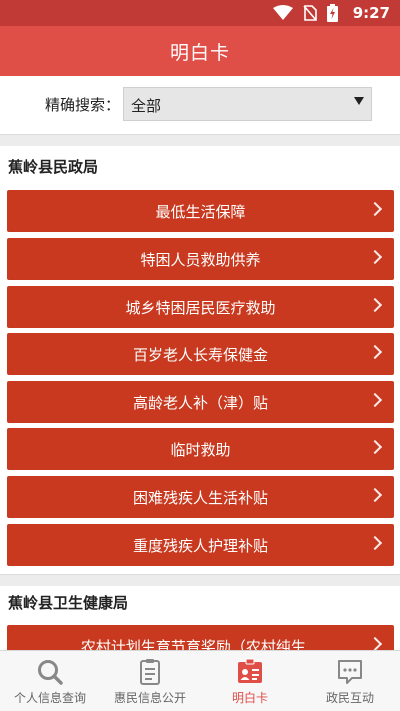  I want to click on list-item-label: 高龄老人补（津）贴, so click(200, 402).